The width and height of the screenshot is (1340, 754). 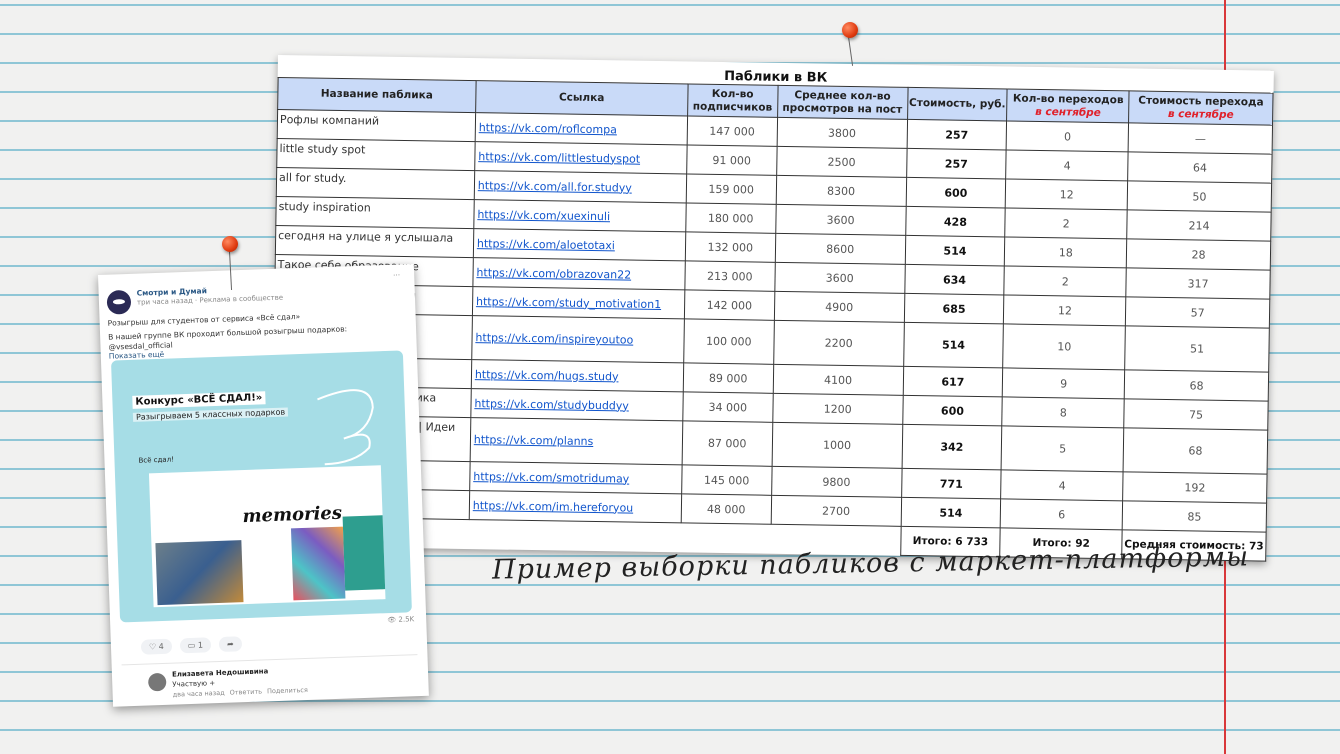 What do you see at coordinates (840, 220) in the screenshot?
I see `cell-views: 3600` at bounding box center [840, 220].